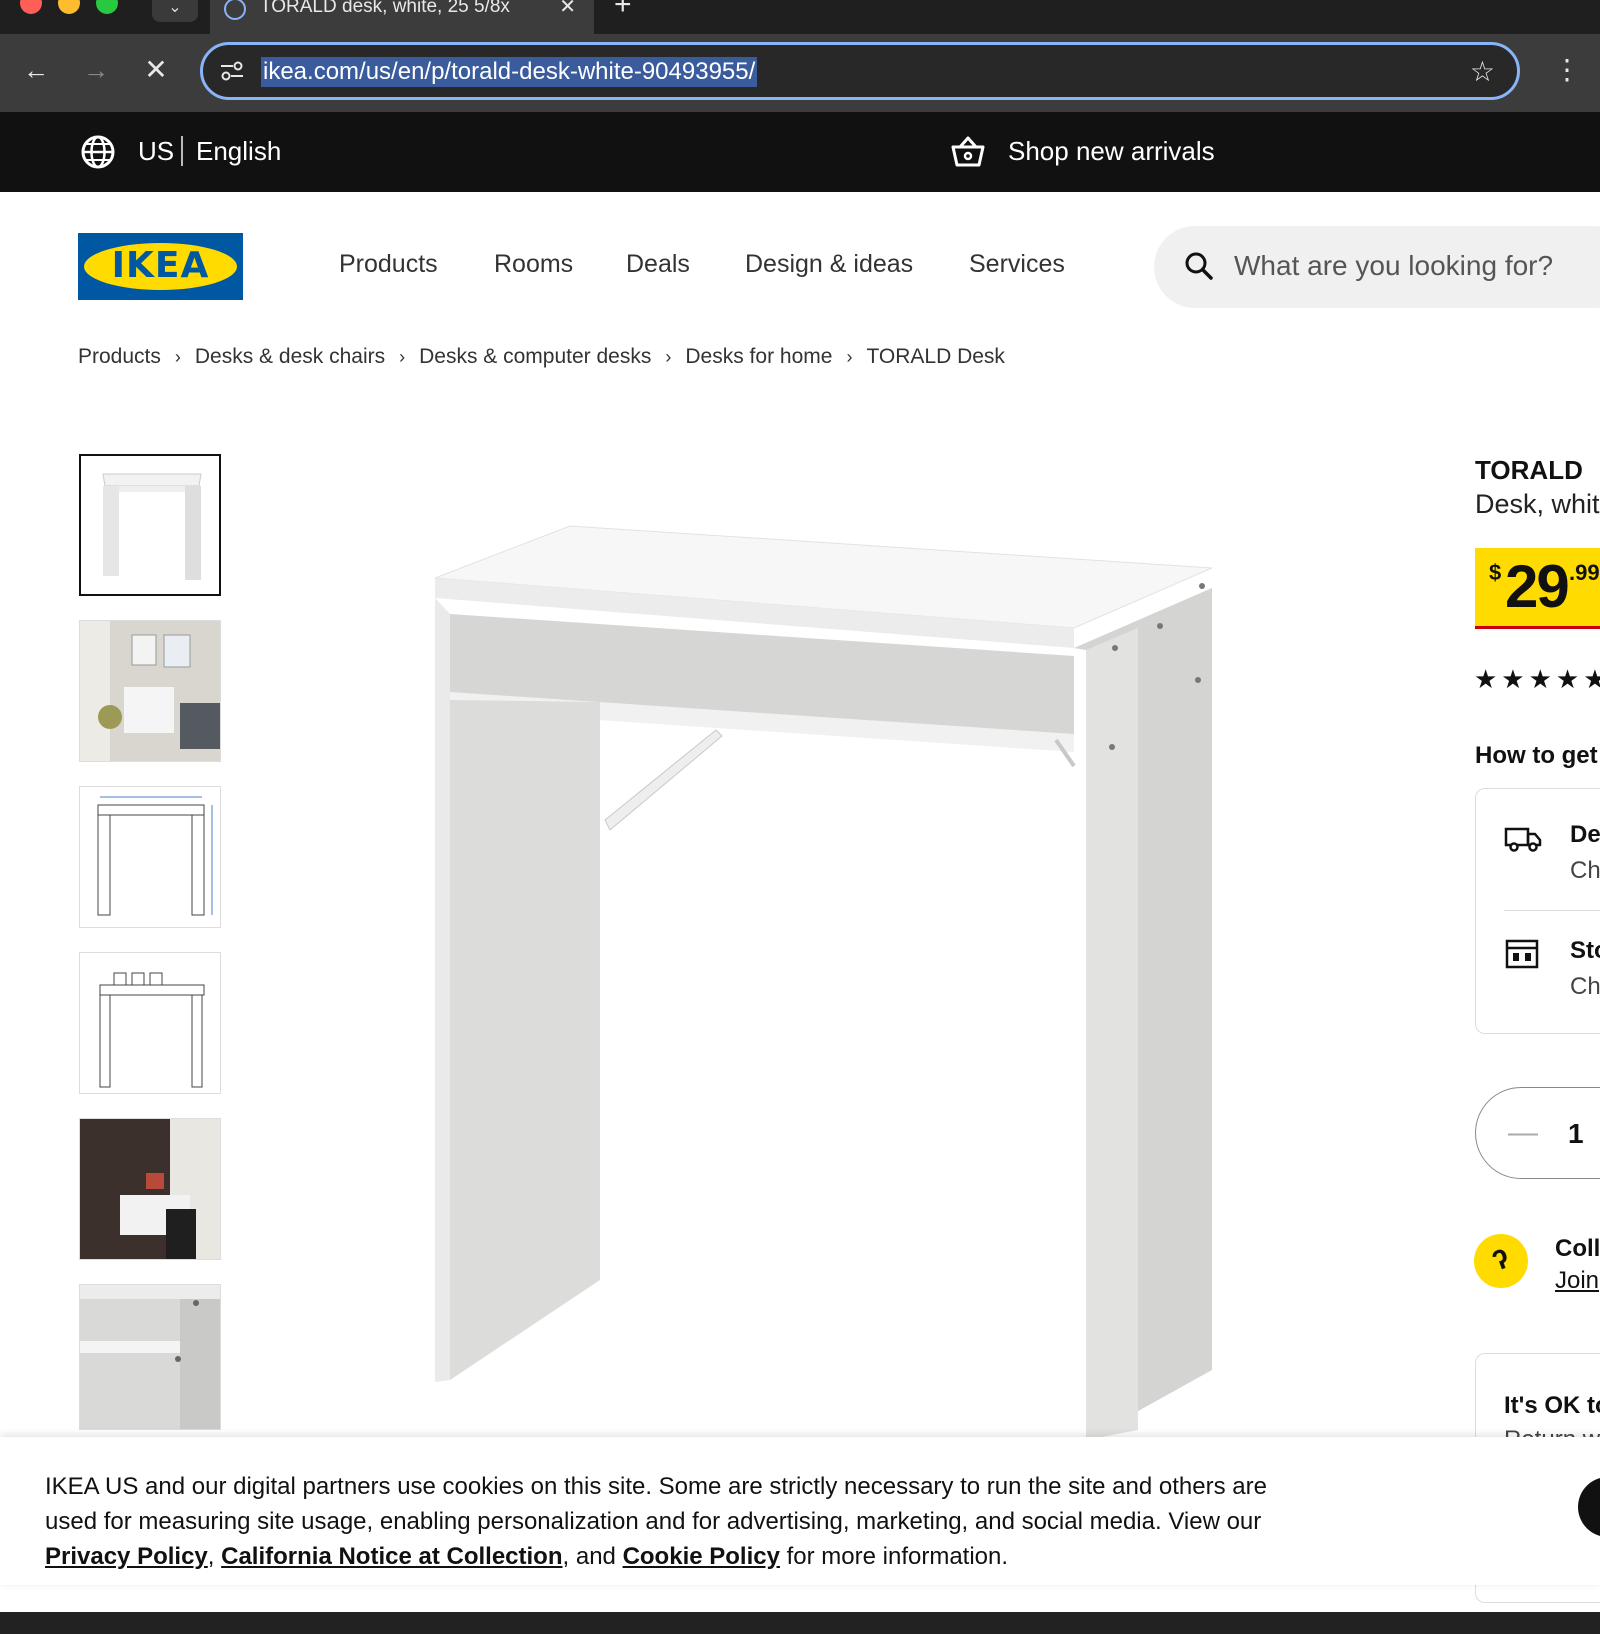 The height and width of the screenshot is (1634, 1600). I want to click on fulfillment-divider, so click(1552, 910).